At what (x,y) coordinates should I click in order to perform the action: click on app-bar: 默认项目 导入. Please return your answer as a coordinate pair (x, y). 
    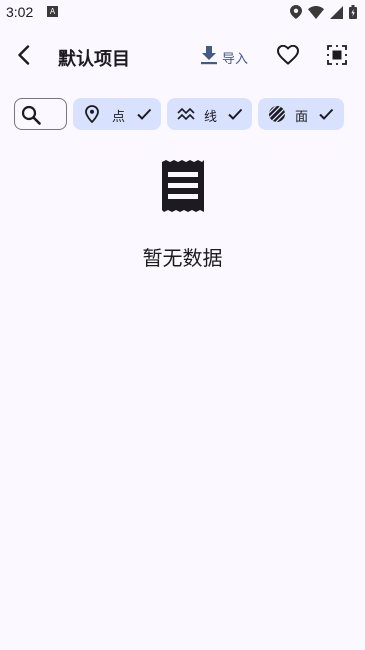
    Looking at the image, I should click on (182, 57).